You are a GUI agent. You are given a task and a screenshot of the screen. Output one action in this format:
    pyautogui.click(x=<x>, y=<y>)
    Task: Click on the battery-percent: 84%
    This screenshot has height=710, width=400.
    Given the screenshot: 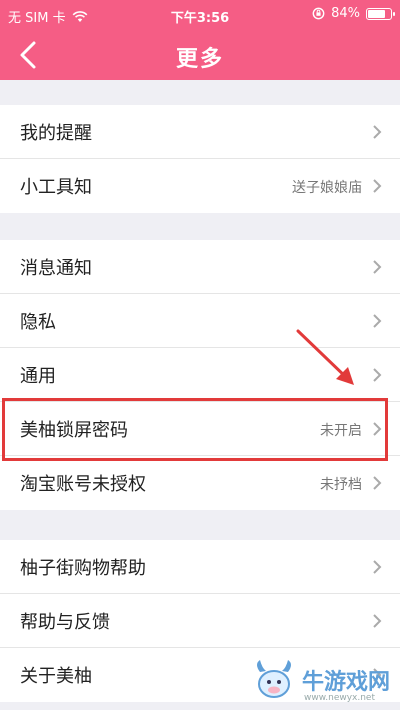 What is the action you would take?
    pyautogui.click(x=345, y=13)
    